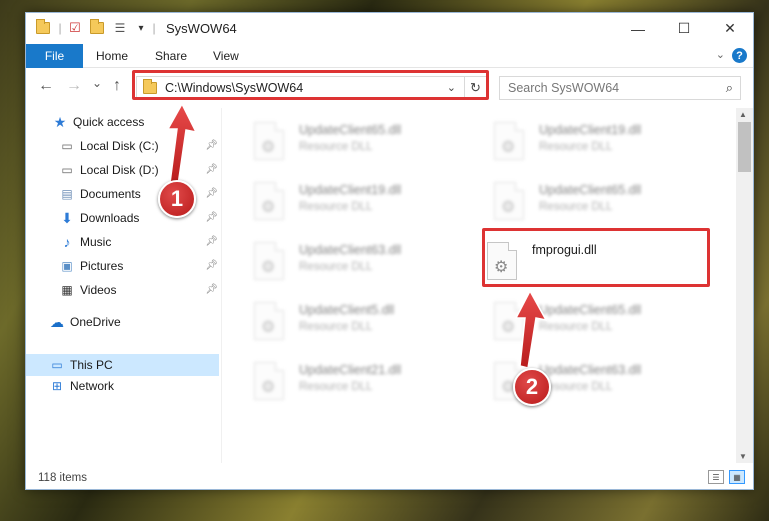  What do you see at coordinates (63, 478) in the screenshot?
I see `item-count: 118 items` at bounding box center [63, 478].